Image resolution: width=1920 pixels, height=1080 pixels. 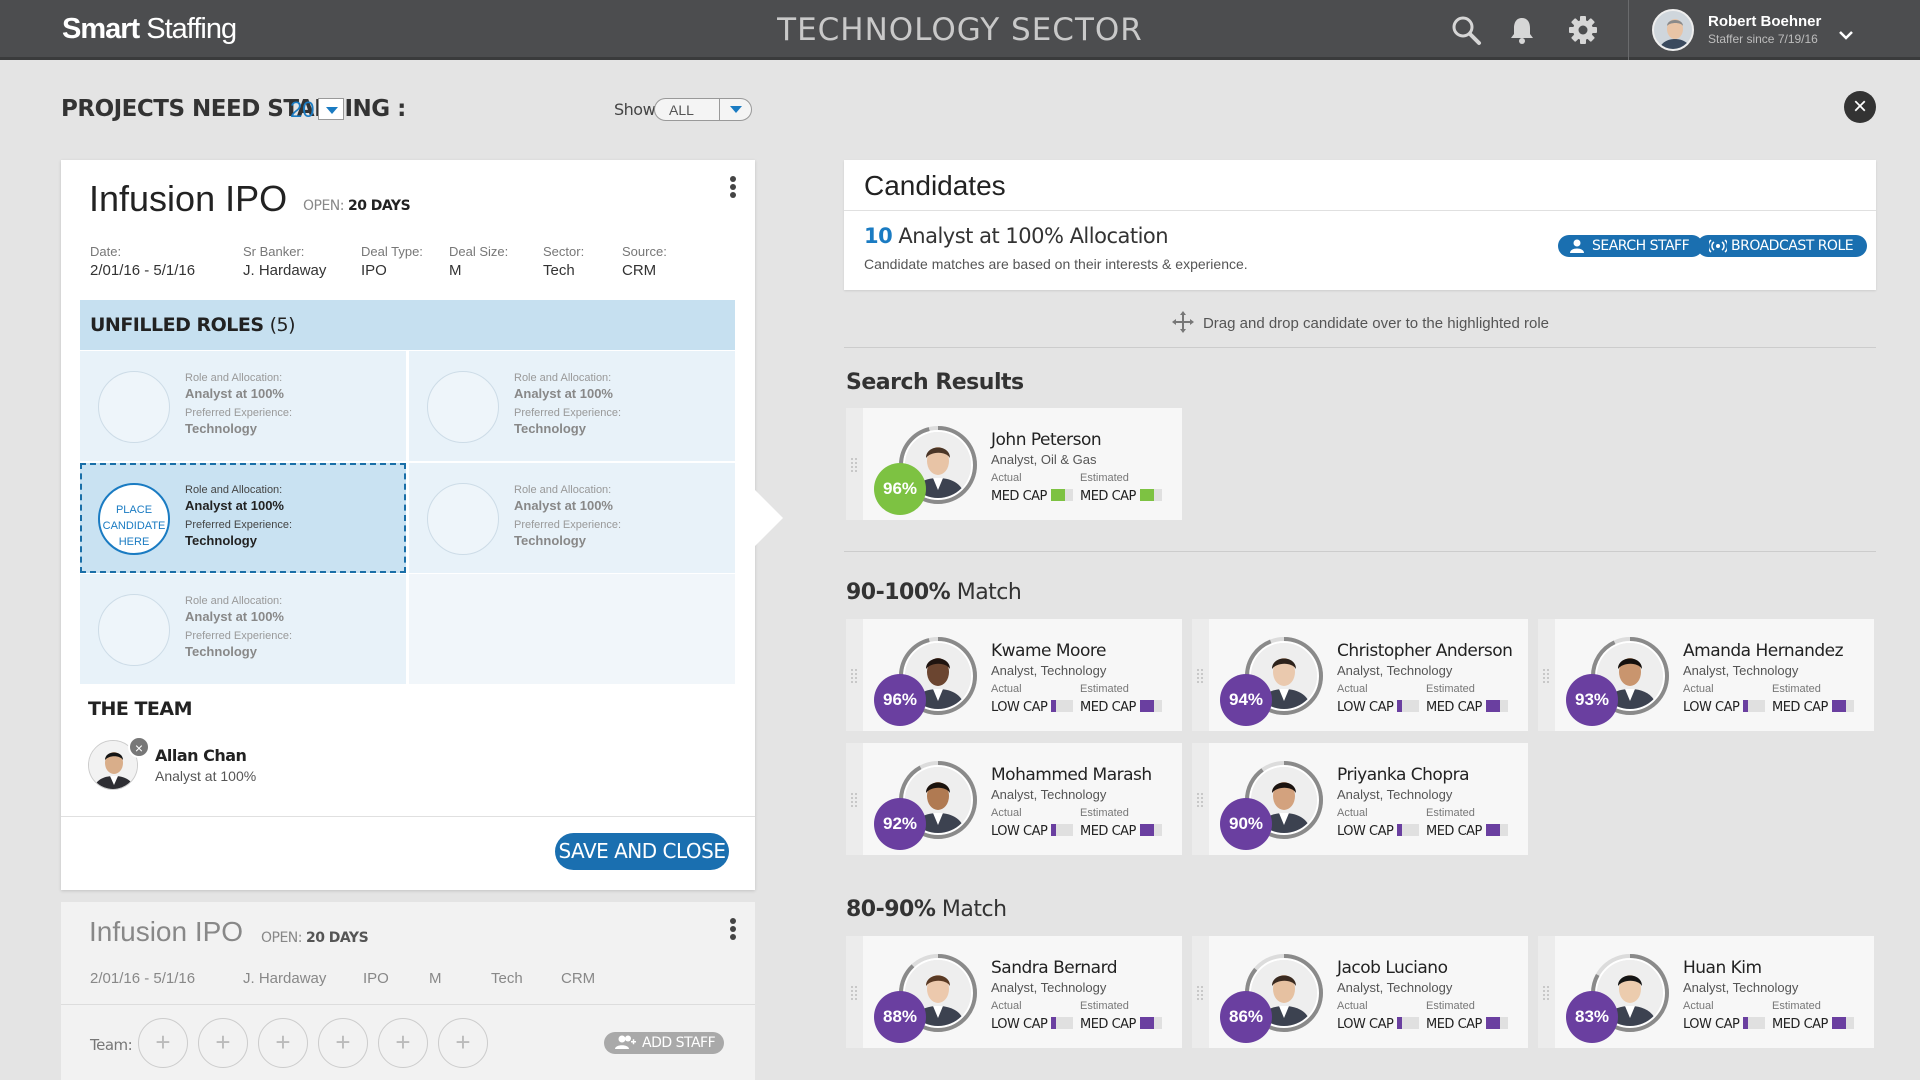 What do you see at coordinates (139, 747) in the screenshot?
I see `remove-team-member-button: ×` at bounding box center [139, 747].